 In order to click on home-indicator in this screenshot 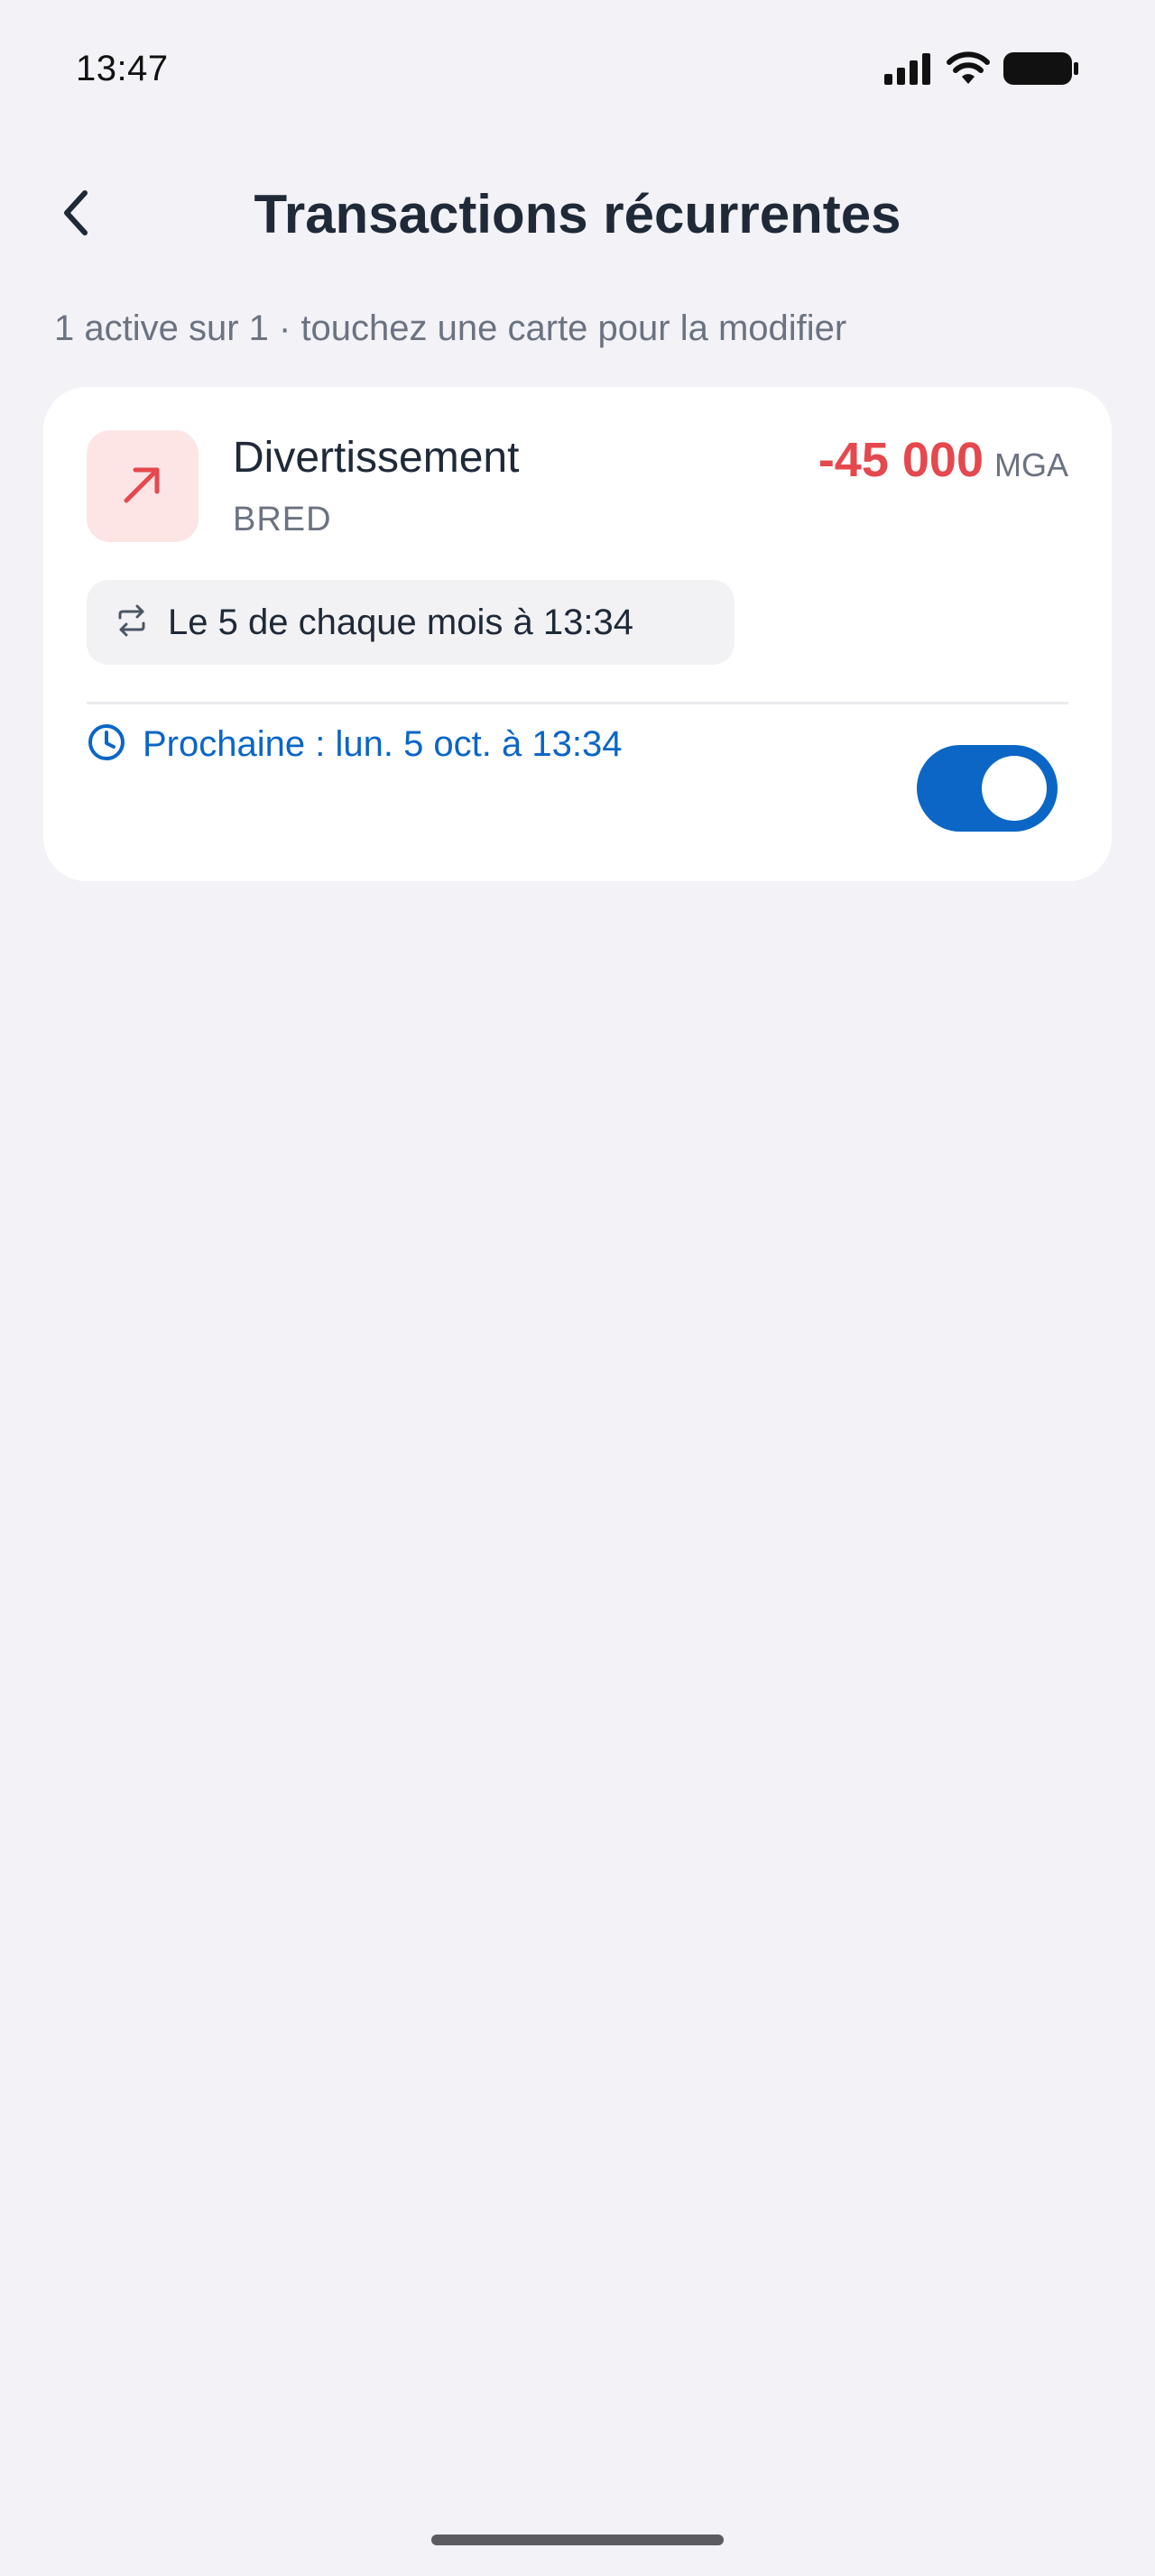, I will do `click(577, 2540)`.